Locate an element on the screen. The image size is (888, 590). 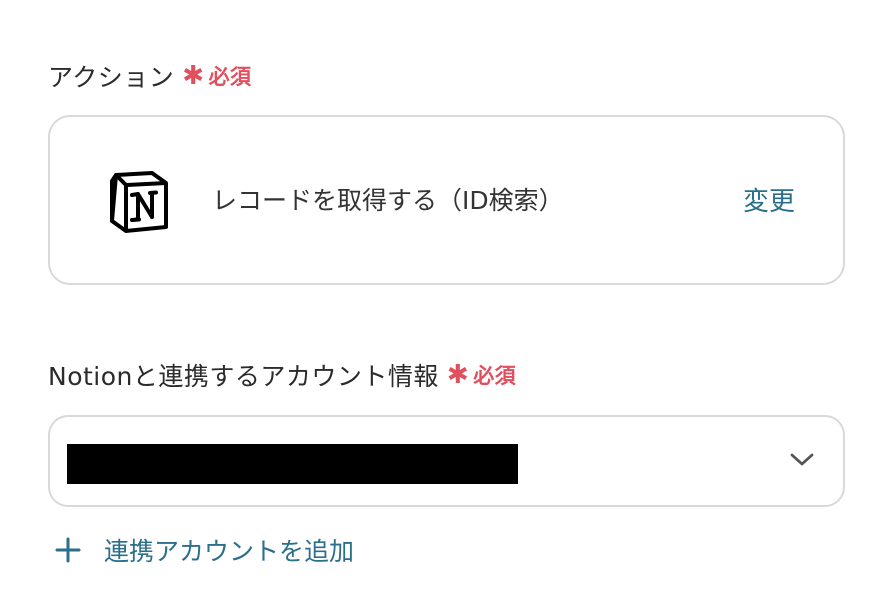
redacted-account-value is located at coordinates (292, 464).